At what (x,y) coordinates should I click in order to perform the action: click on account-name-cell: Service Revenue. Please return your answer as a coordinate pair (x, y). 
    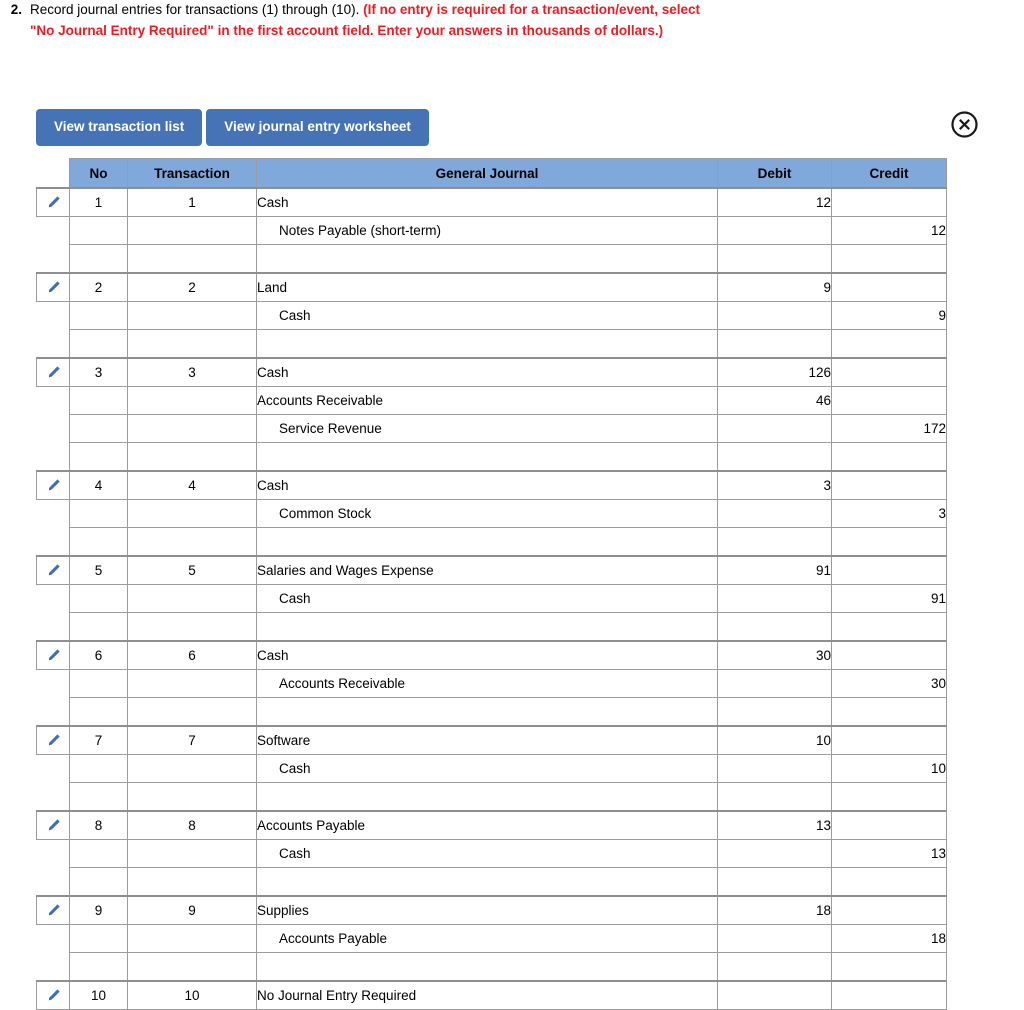
    Looking at the image, I should click on (487, 428).